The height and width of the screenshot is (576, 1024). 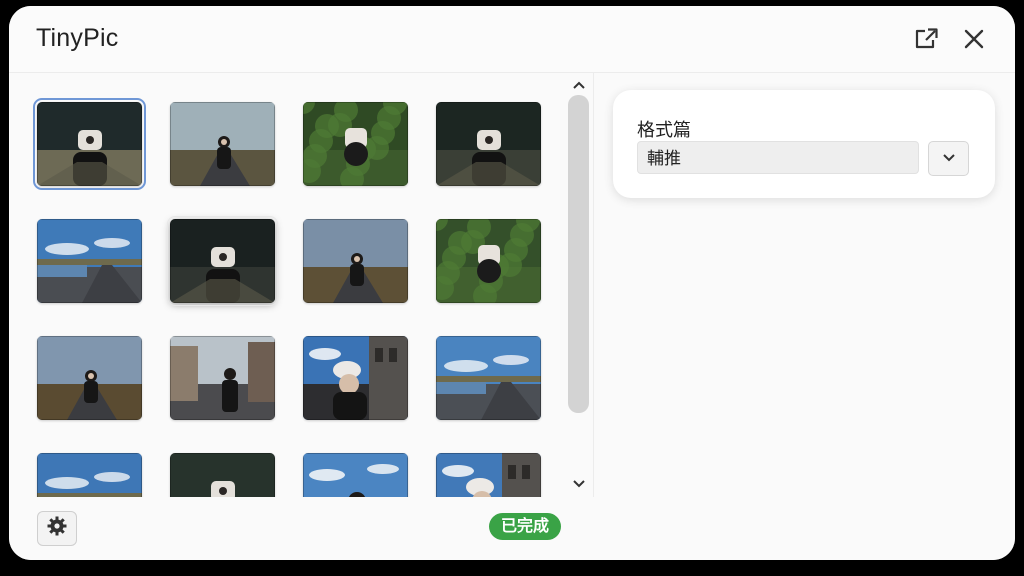 I want to click on share-export-icon, so click(x=926, y=39).